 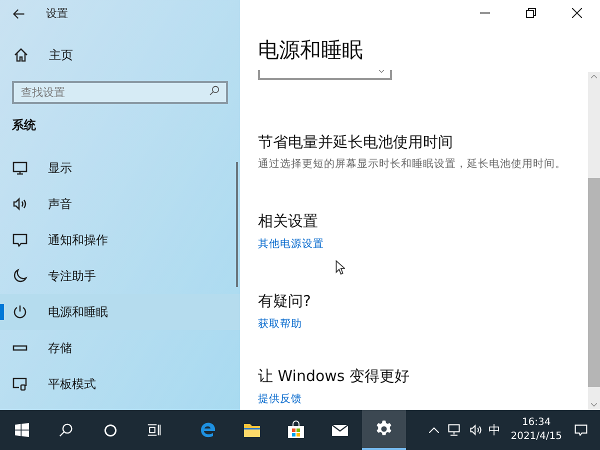 What do you see at coordinates (208, 430) in the screenshot?
I see `browser-e-icon` at bounding box center [208, 430].